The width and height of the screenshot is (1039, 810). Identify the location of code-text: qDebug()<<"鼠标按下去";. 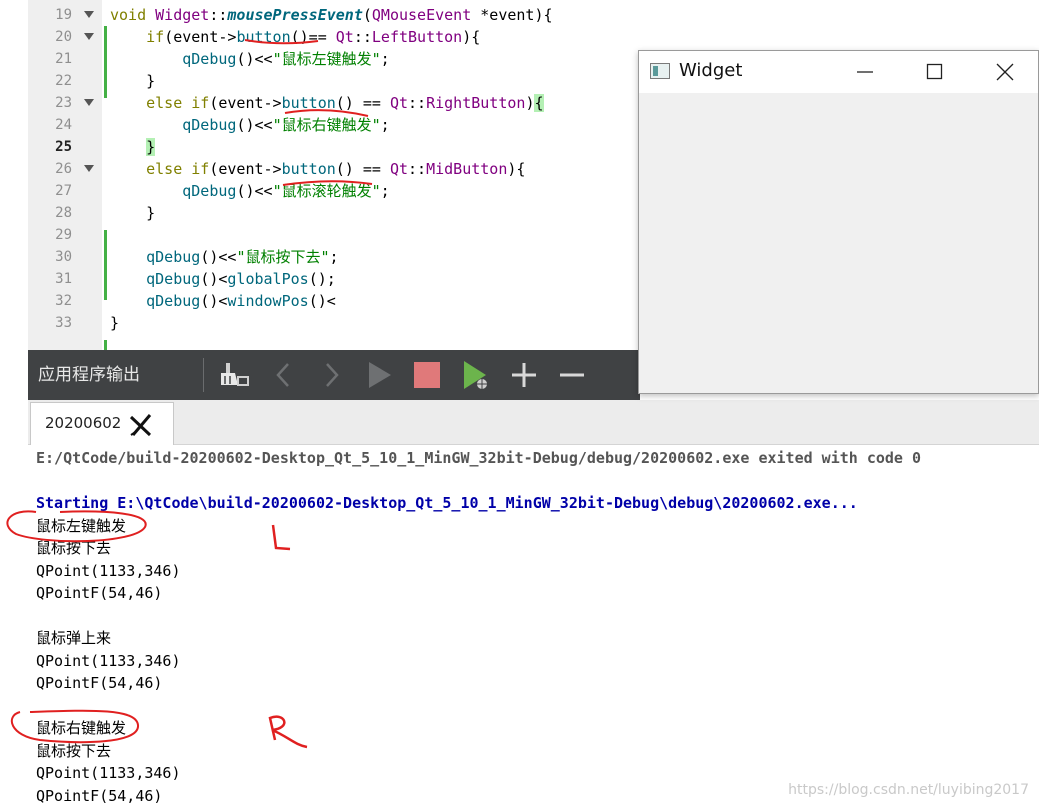
(242, 257).